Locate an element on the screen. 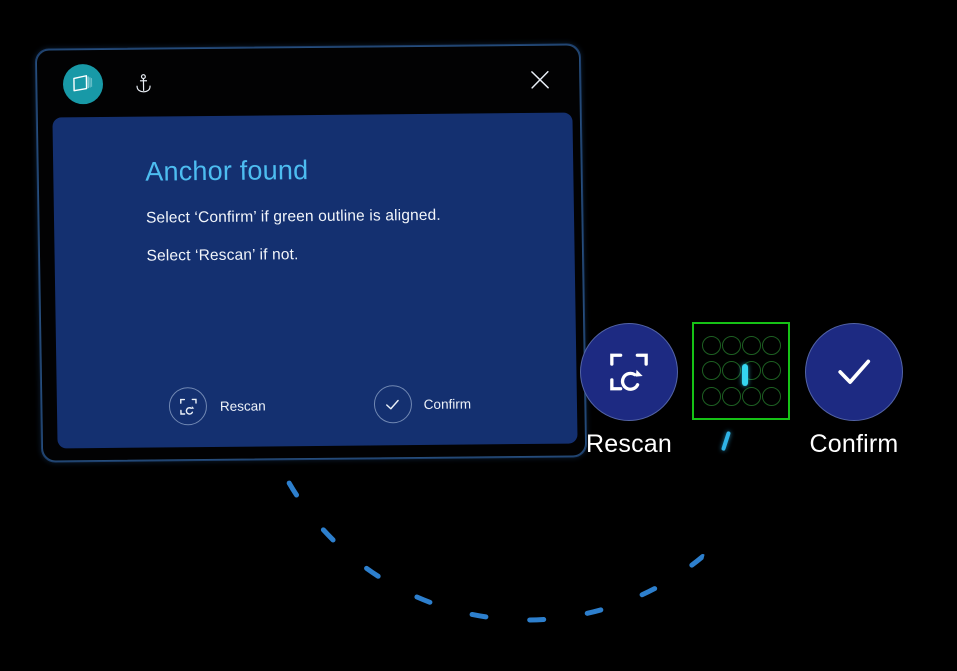 This screenshot has width=957, height=671. floating-confirm-label: Confirm is located at coordinates (854, 444).